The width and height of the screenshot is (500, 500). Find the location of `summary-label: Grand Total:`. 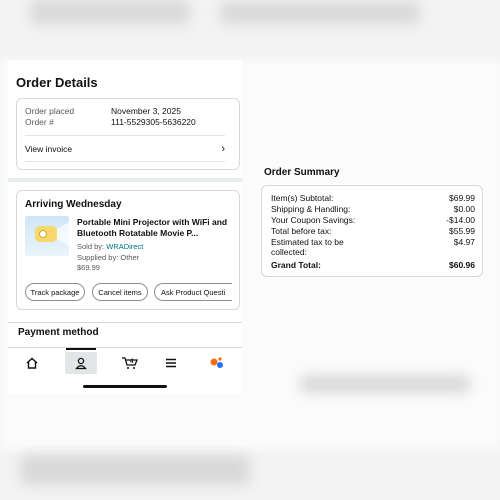

summary-label: Grand Total: is located at coordinates (296, 265).